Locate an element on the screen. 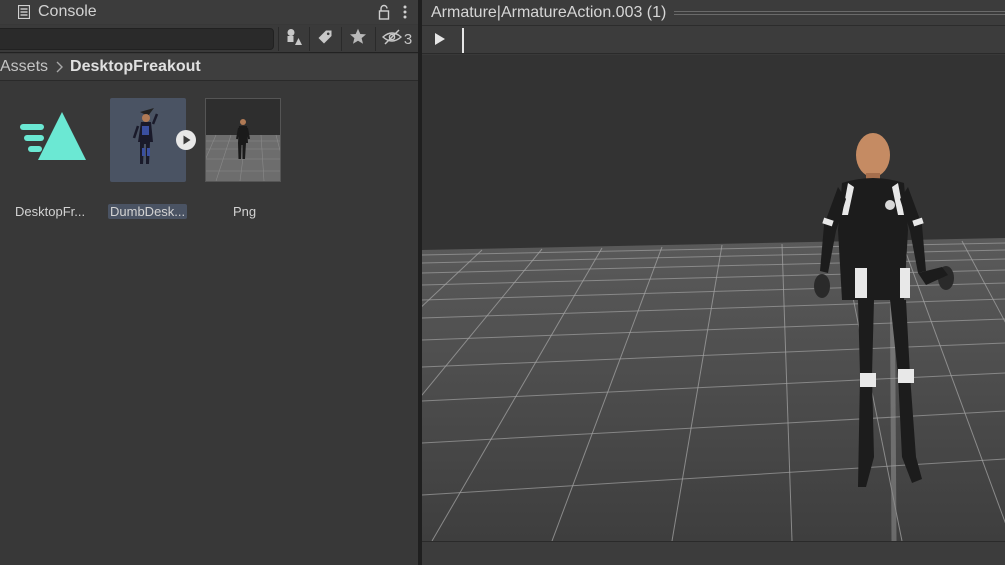  tab-console: Console is located at coordinates (209, 12).